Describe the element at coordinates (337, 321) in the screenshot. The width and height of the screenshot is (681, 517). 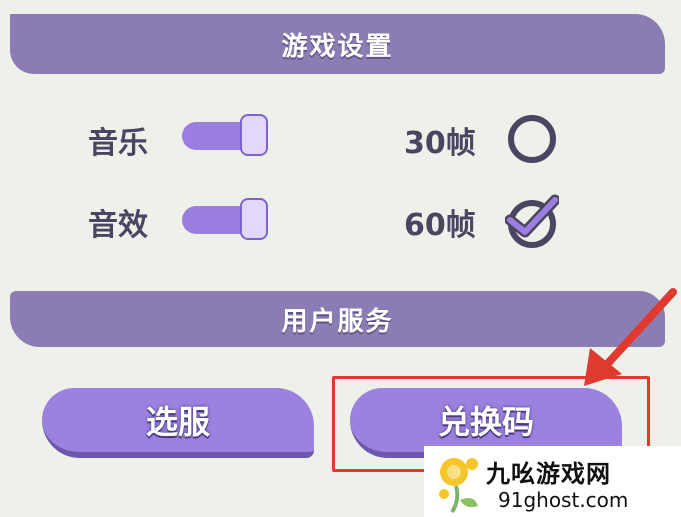
I see `user-service-title: 用户服务` at that location.